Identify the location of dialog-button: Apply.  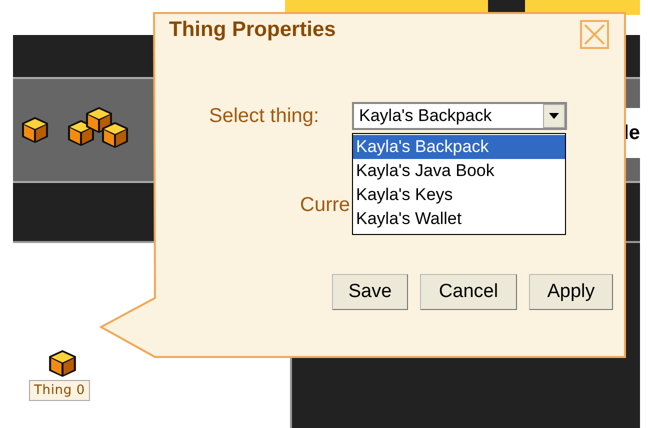
(571, 292).